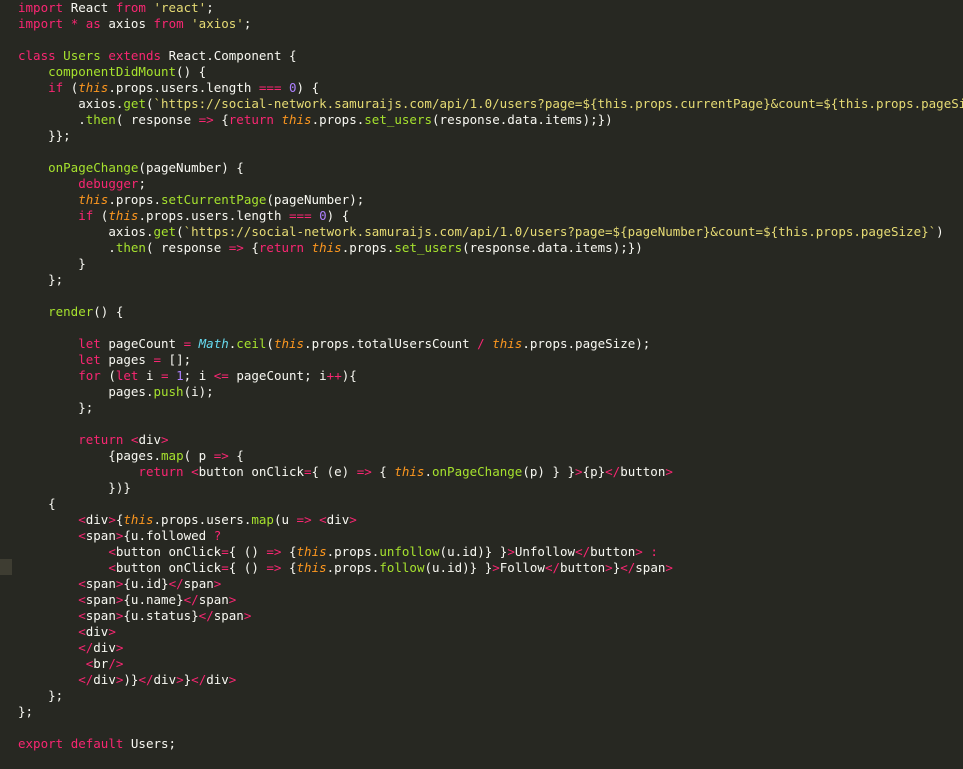  What do you see at coordinates (481, 136) in the screenshot?
I see `code-line: }};` at bounding box center [481, 136].